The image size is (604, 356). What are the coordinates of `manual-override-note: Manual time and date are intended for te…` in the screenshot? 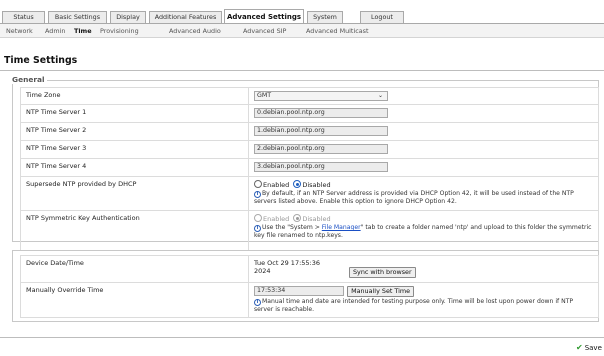 It's located at (414, 305).